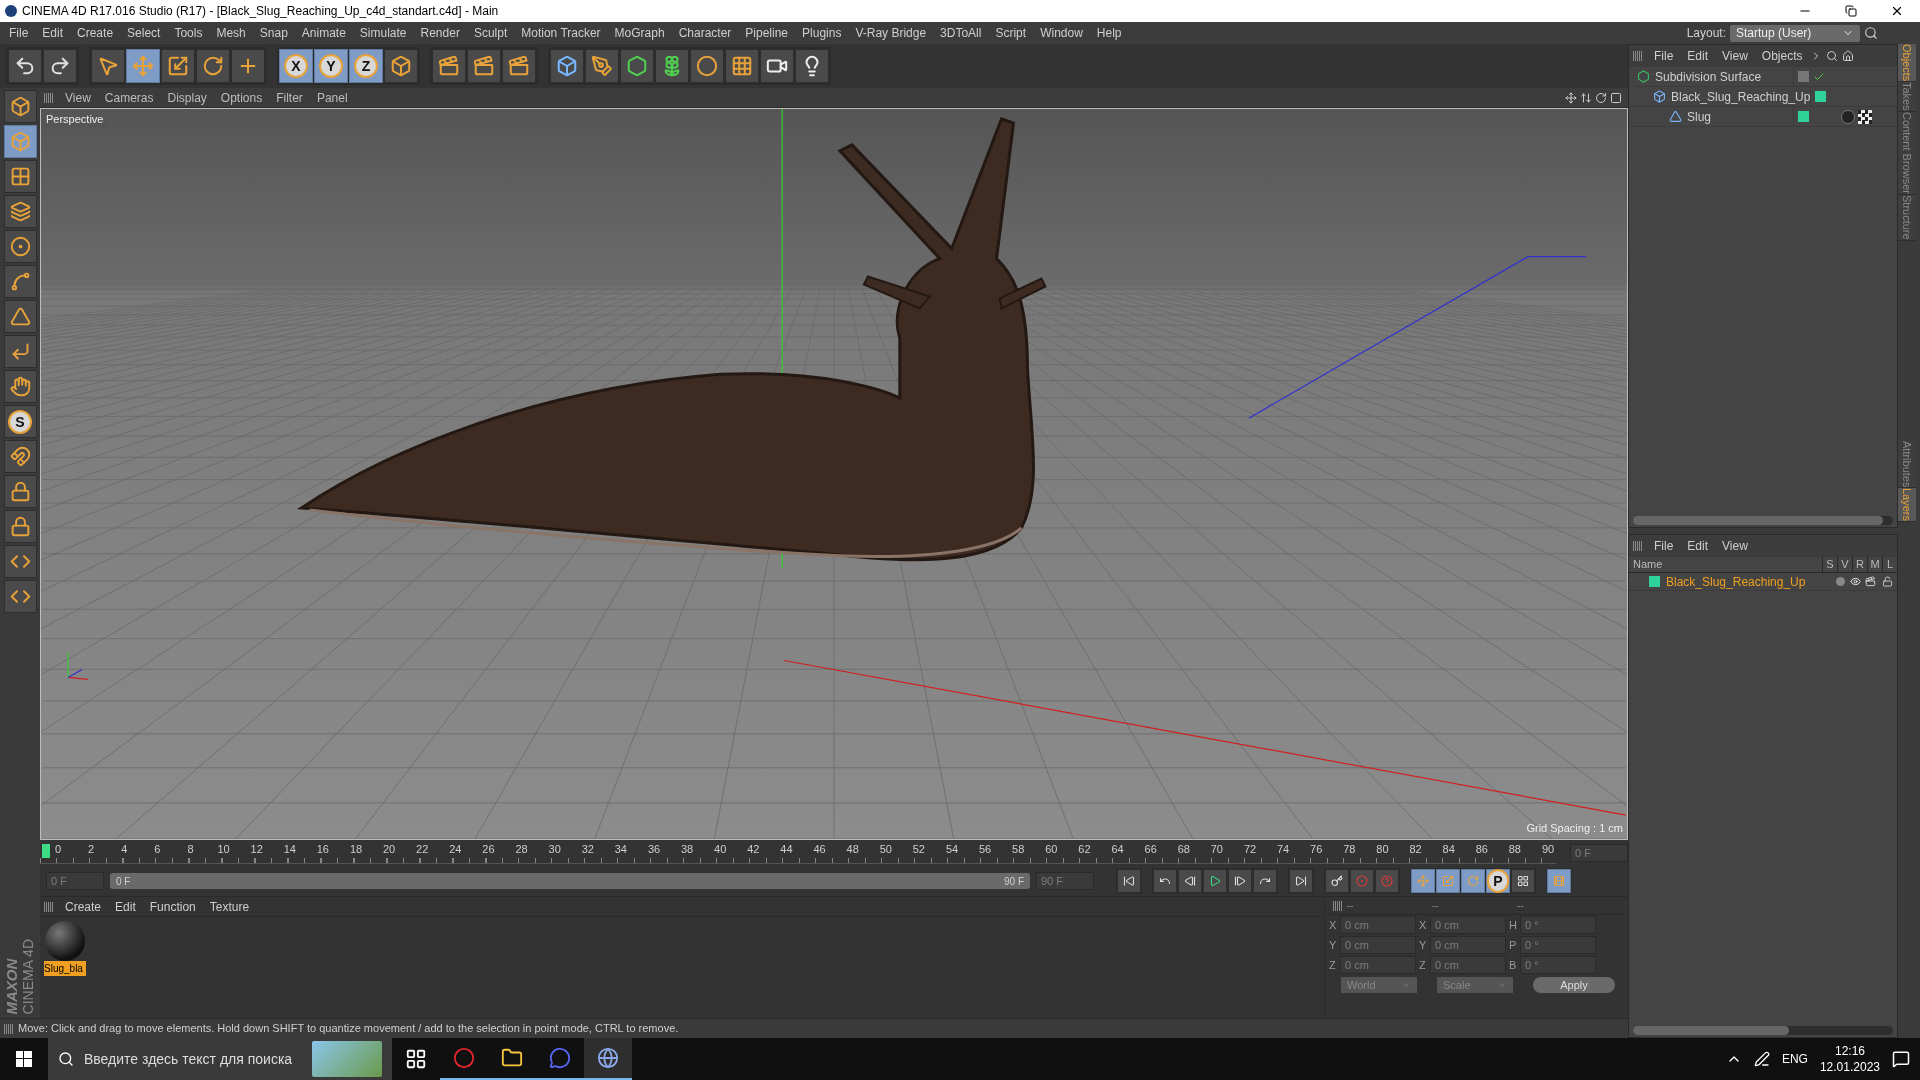  Describe the element at coordinates (248, 66) in the screenshot. I see `last-button` at that location.